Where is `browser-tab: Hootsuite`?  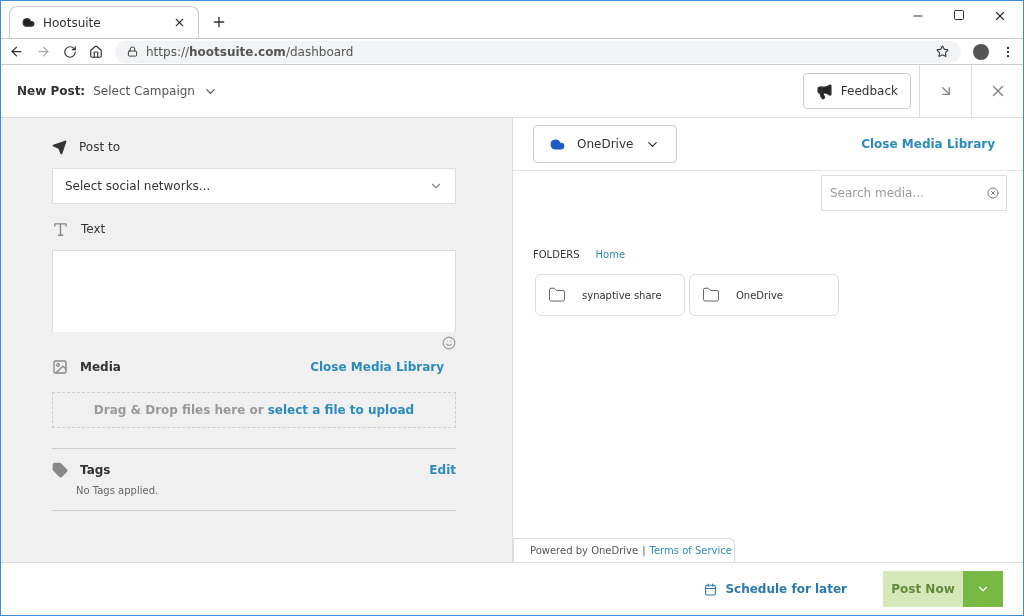
browser-tab: Hootsuite is located at coordinates (104, 22).